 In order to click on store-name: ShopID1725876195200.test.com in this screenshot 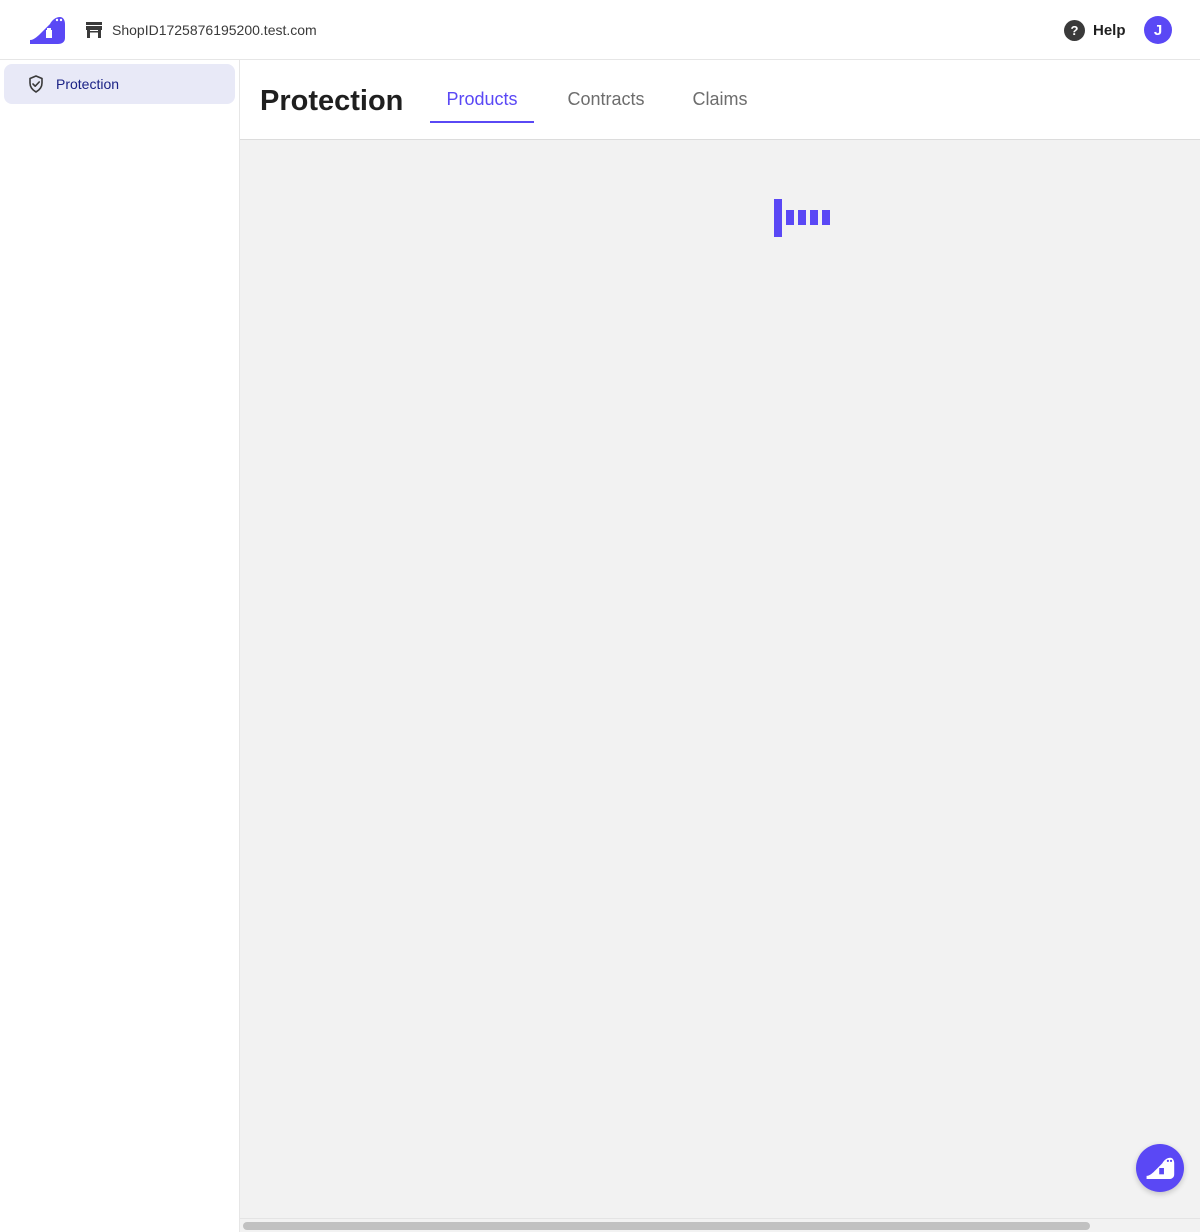, I will do `click(214, 30)`.